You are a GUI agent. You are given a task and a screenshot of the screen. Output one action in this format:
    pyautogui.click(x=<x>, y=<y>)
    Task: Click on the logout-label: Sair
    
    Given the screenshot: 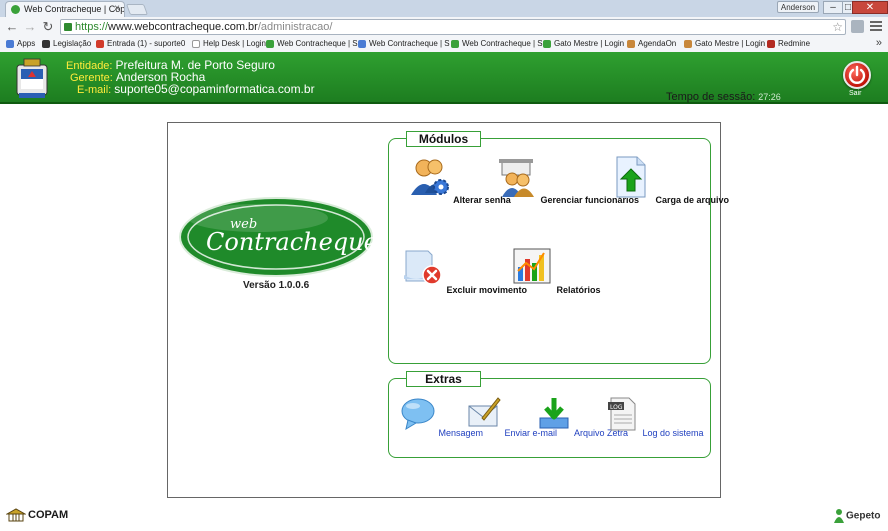 What is the action you would take?
    pyautogui.click(x=855, y=93)
    